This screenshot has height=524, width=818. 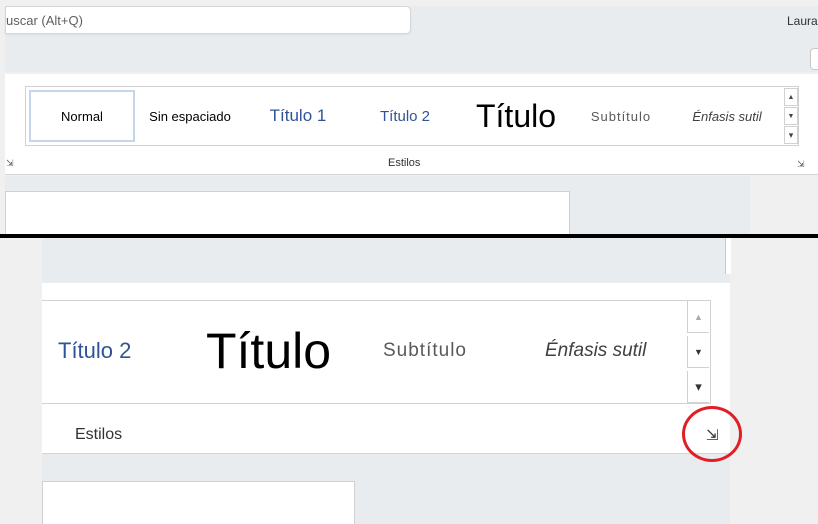 I want to click on user-name: Laura, so click(x=802, y=21).